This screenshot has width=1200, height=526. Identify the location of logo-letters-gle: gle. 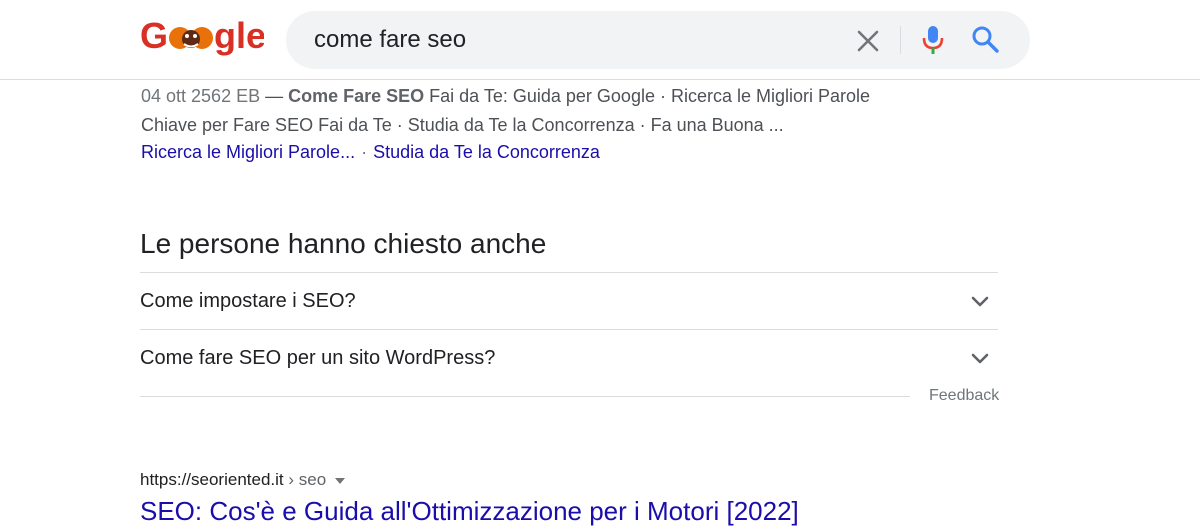
(239, 35).